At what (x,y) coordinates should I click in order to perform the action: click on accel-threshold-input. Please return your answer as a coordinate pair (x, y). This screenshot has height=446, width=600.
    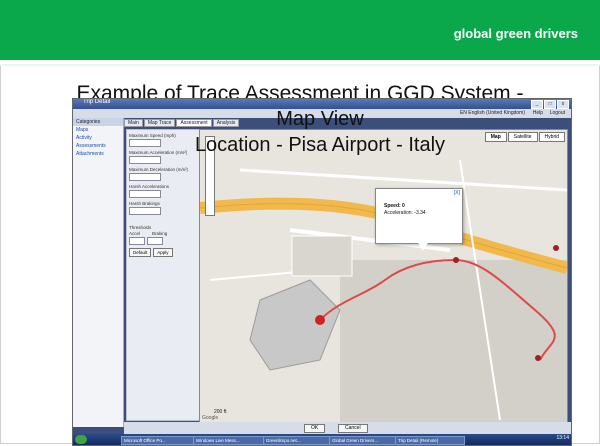
    Looking at the image, I should click on (137, 241).